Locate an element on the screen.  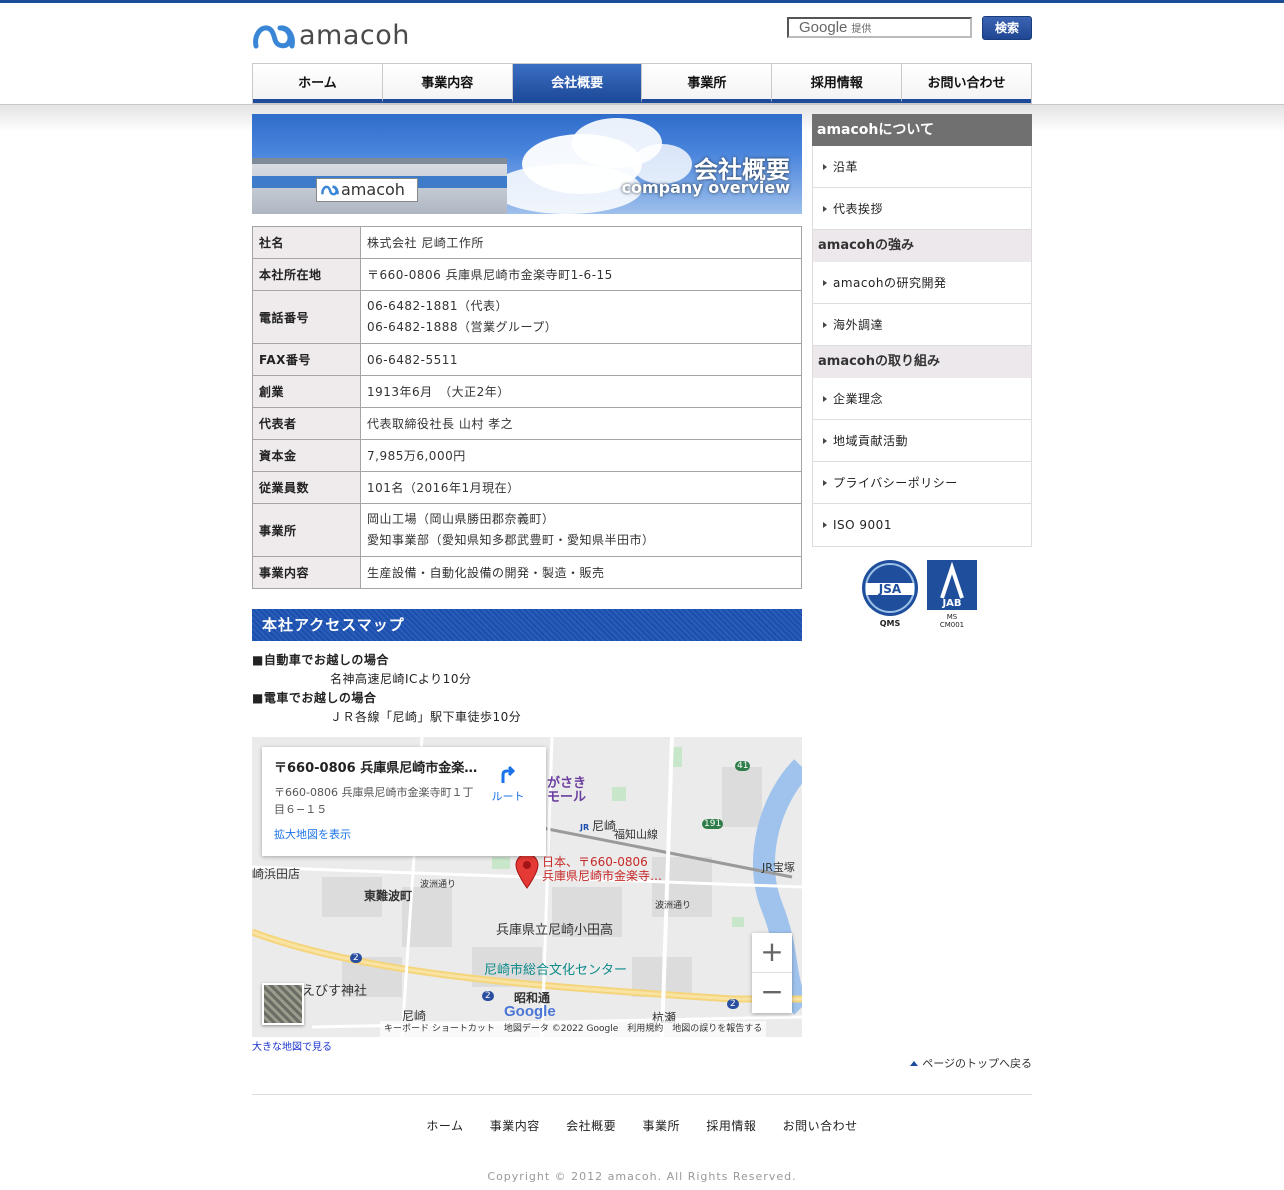
table-row: 本社所在地 〒660-0806 兵庫県尼崎市金楽寺町1-6-15 is located at coordinates (527, 274).